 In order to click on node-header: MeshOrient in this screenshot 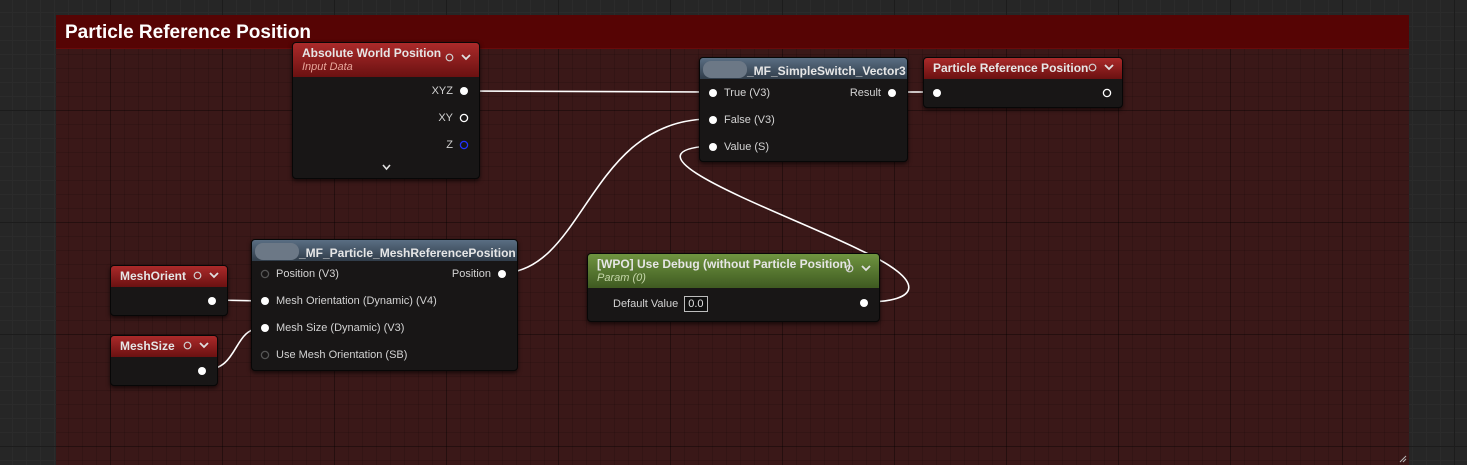, I will do `click(169, 276)`.